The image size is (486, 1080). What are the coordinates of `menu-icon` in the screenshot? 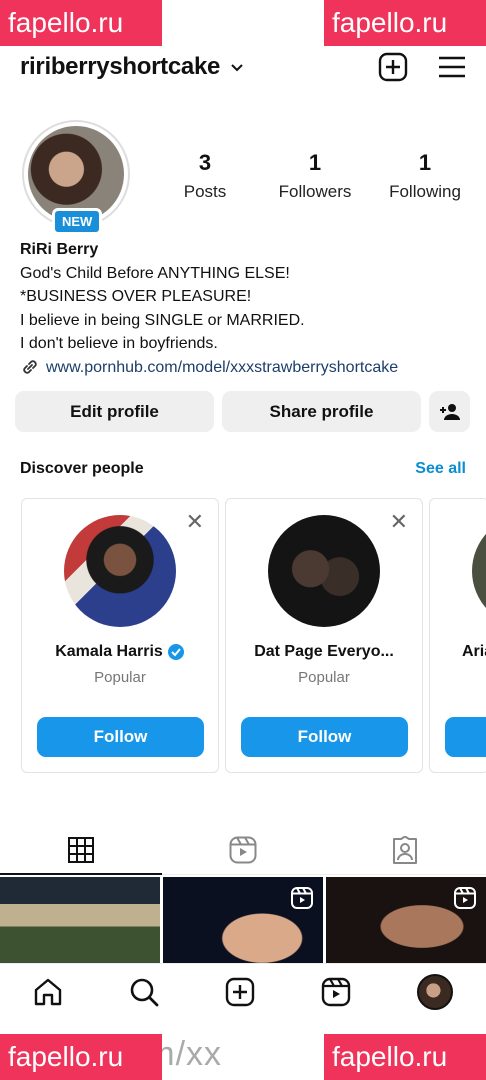 It's located at (452, 67).